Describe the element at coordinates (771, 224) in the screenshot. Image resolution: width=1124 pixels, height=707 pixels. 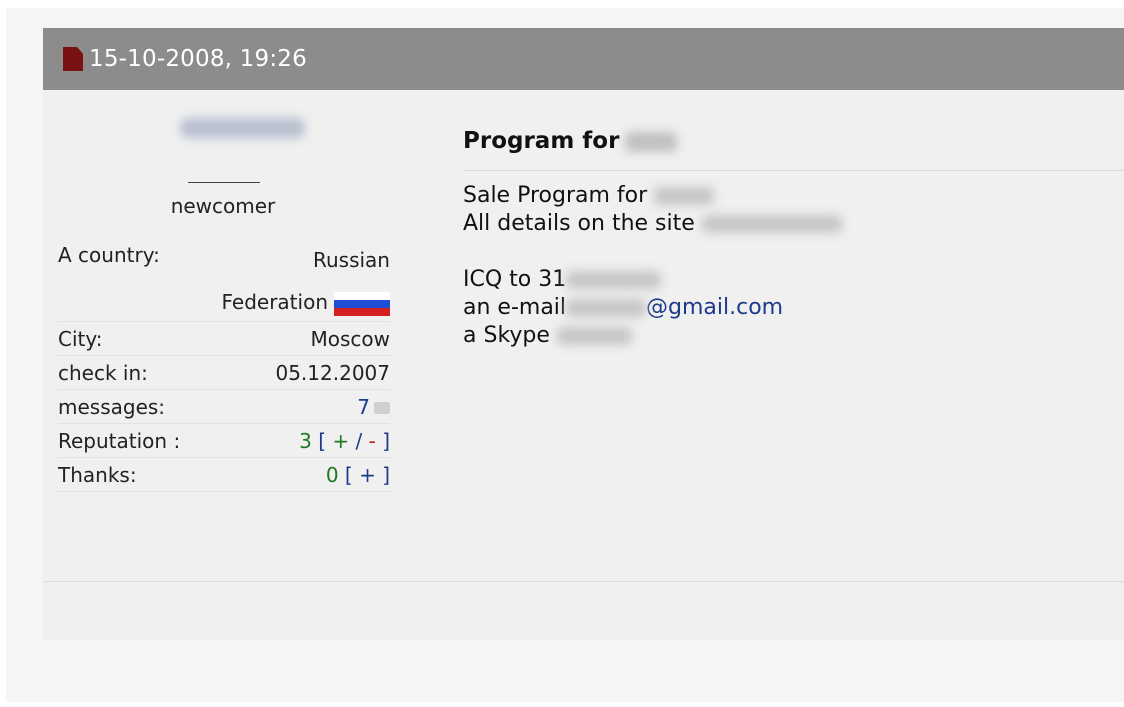
I see `redacted-link` at that location.